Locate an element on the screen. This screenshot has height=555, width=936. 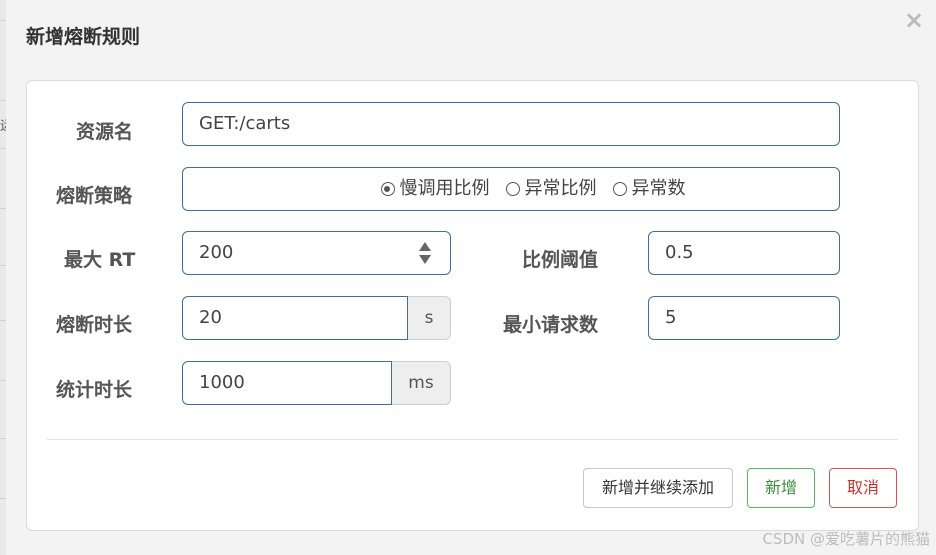
ratio-threshold-label: 比例阈值 is located at coordinates (560, 260).